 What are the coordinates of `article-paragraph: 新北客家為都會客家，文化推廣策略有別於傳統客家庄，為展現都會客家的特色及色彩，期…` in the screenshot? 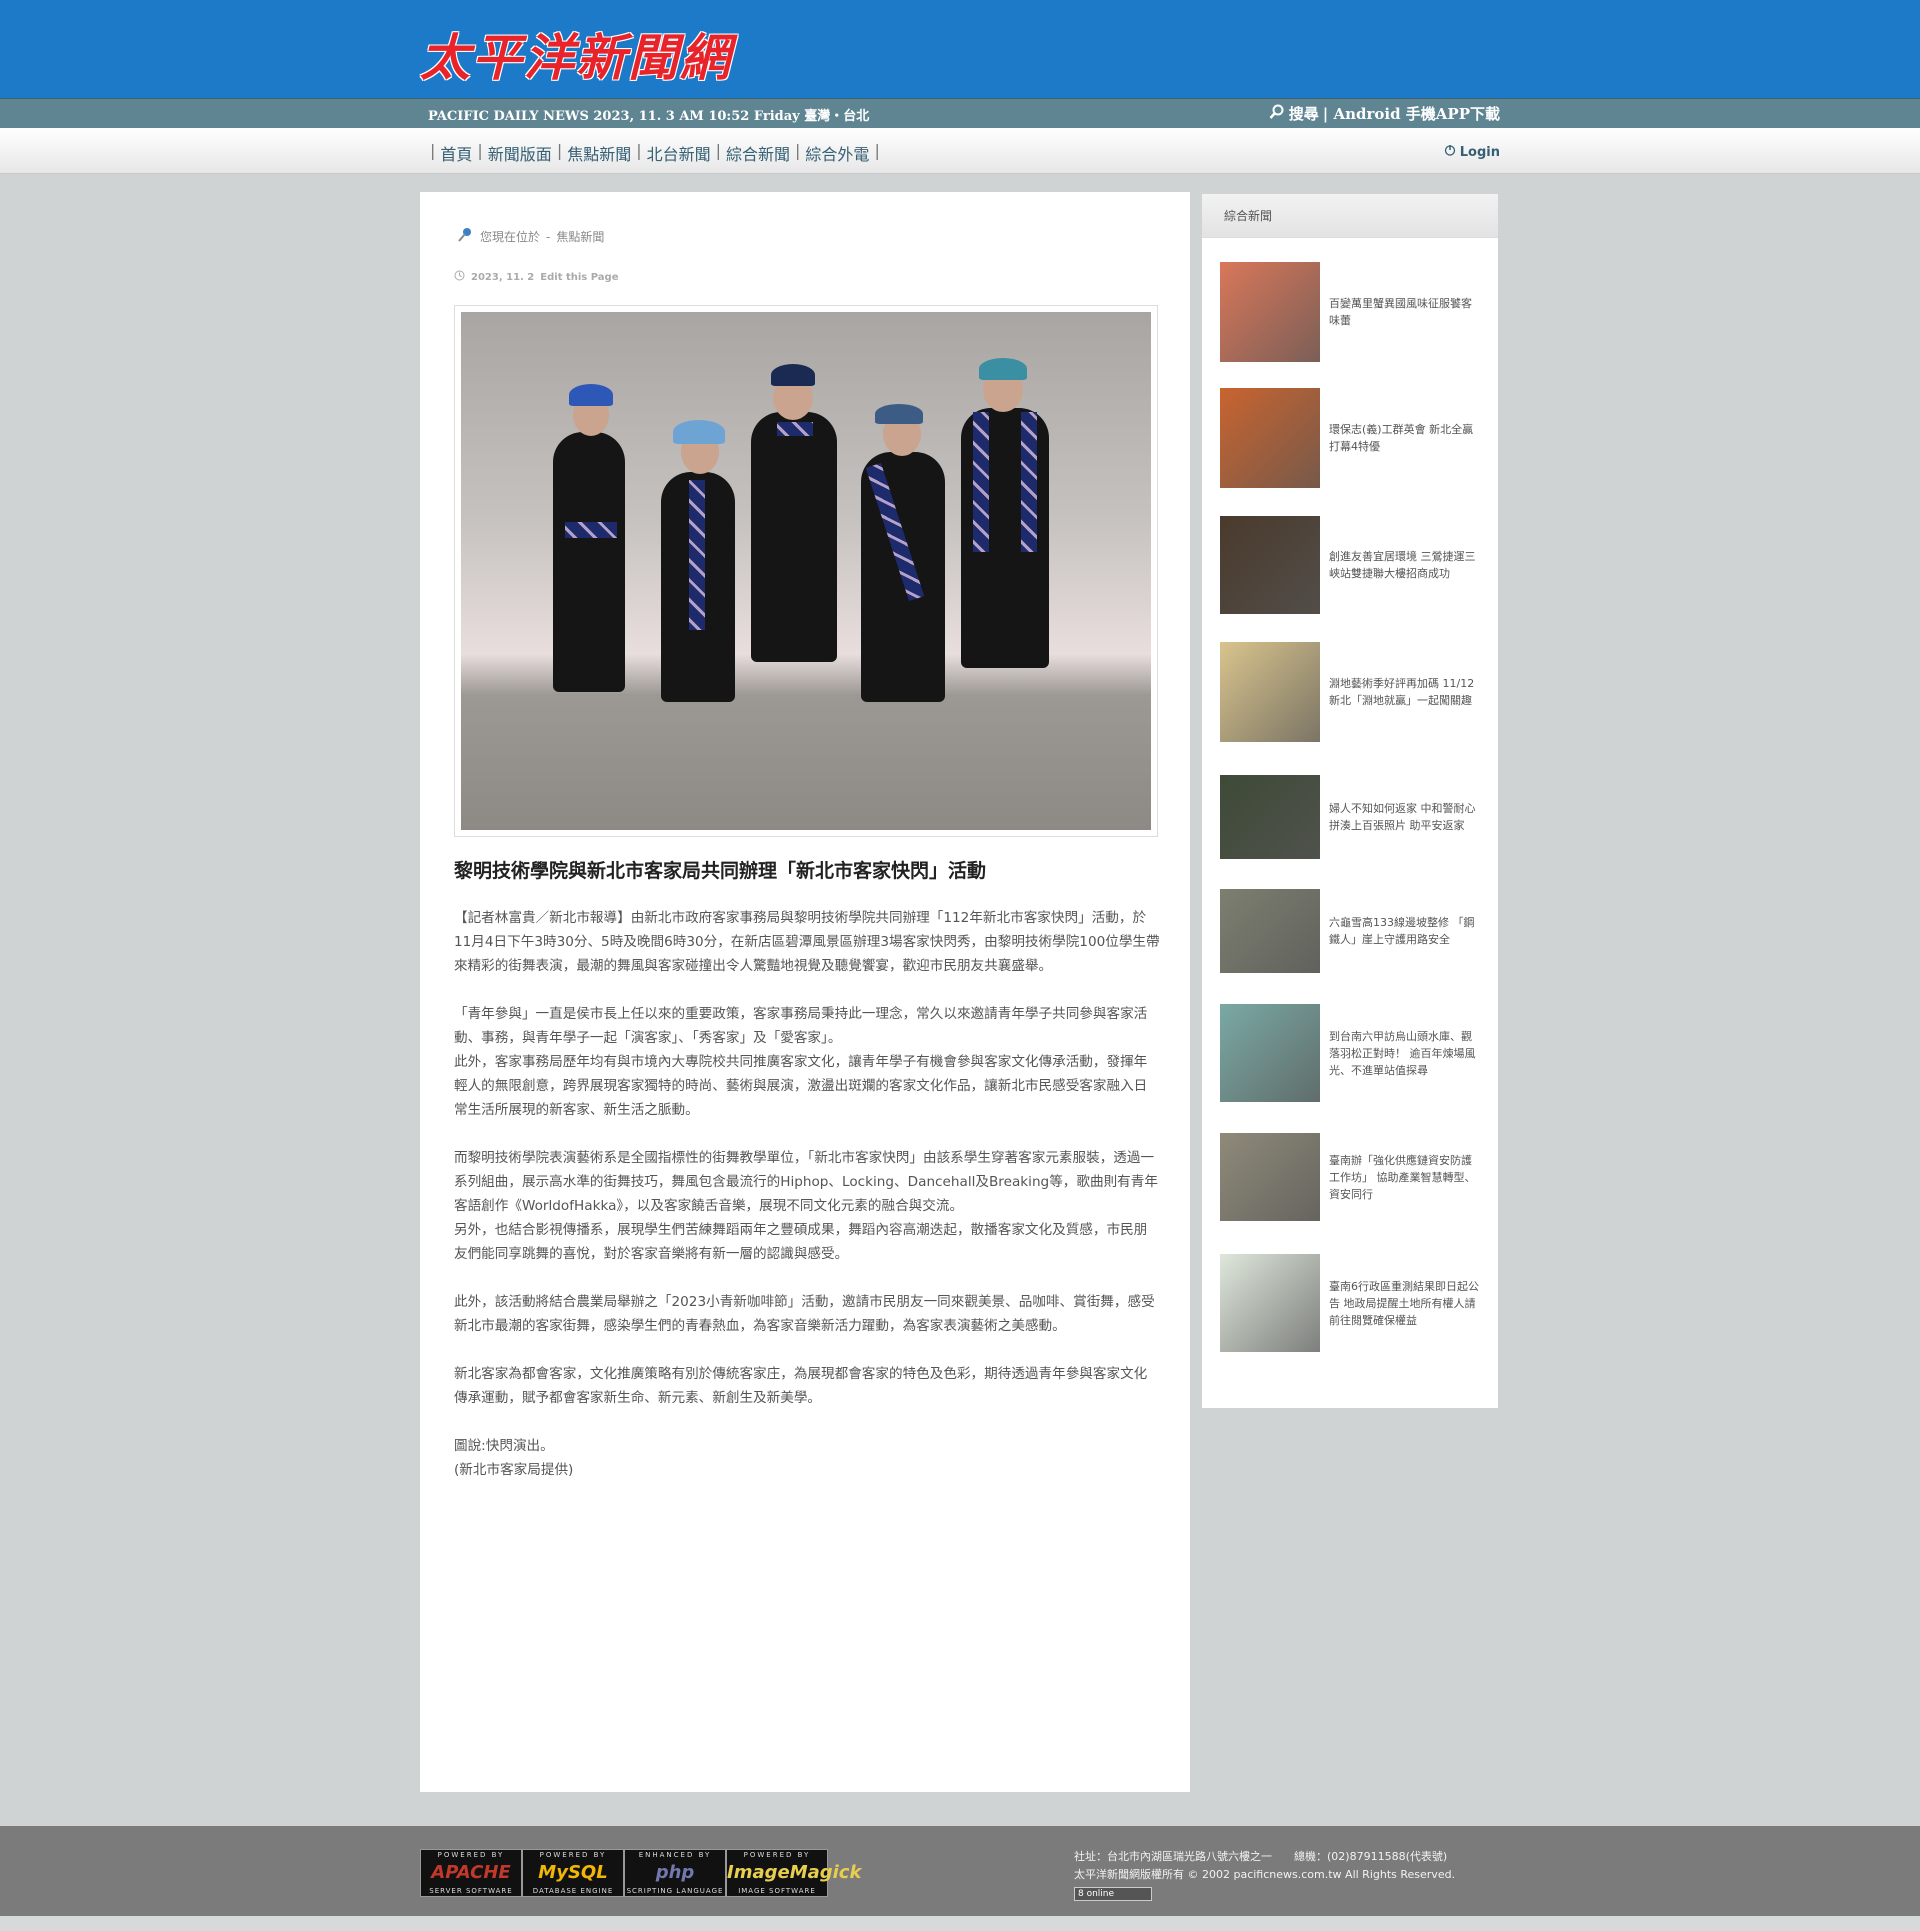 It's located at (801, 1386).